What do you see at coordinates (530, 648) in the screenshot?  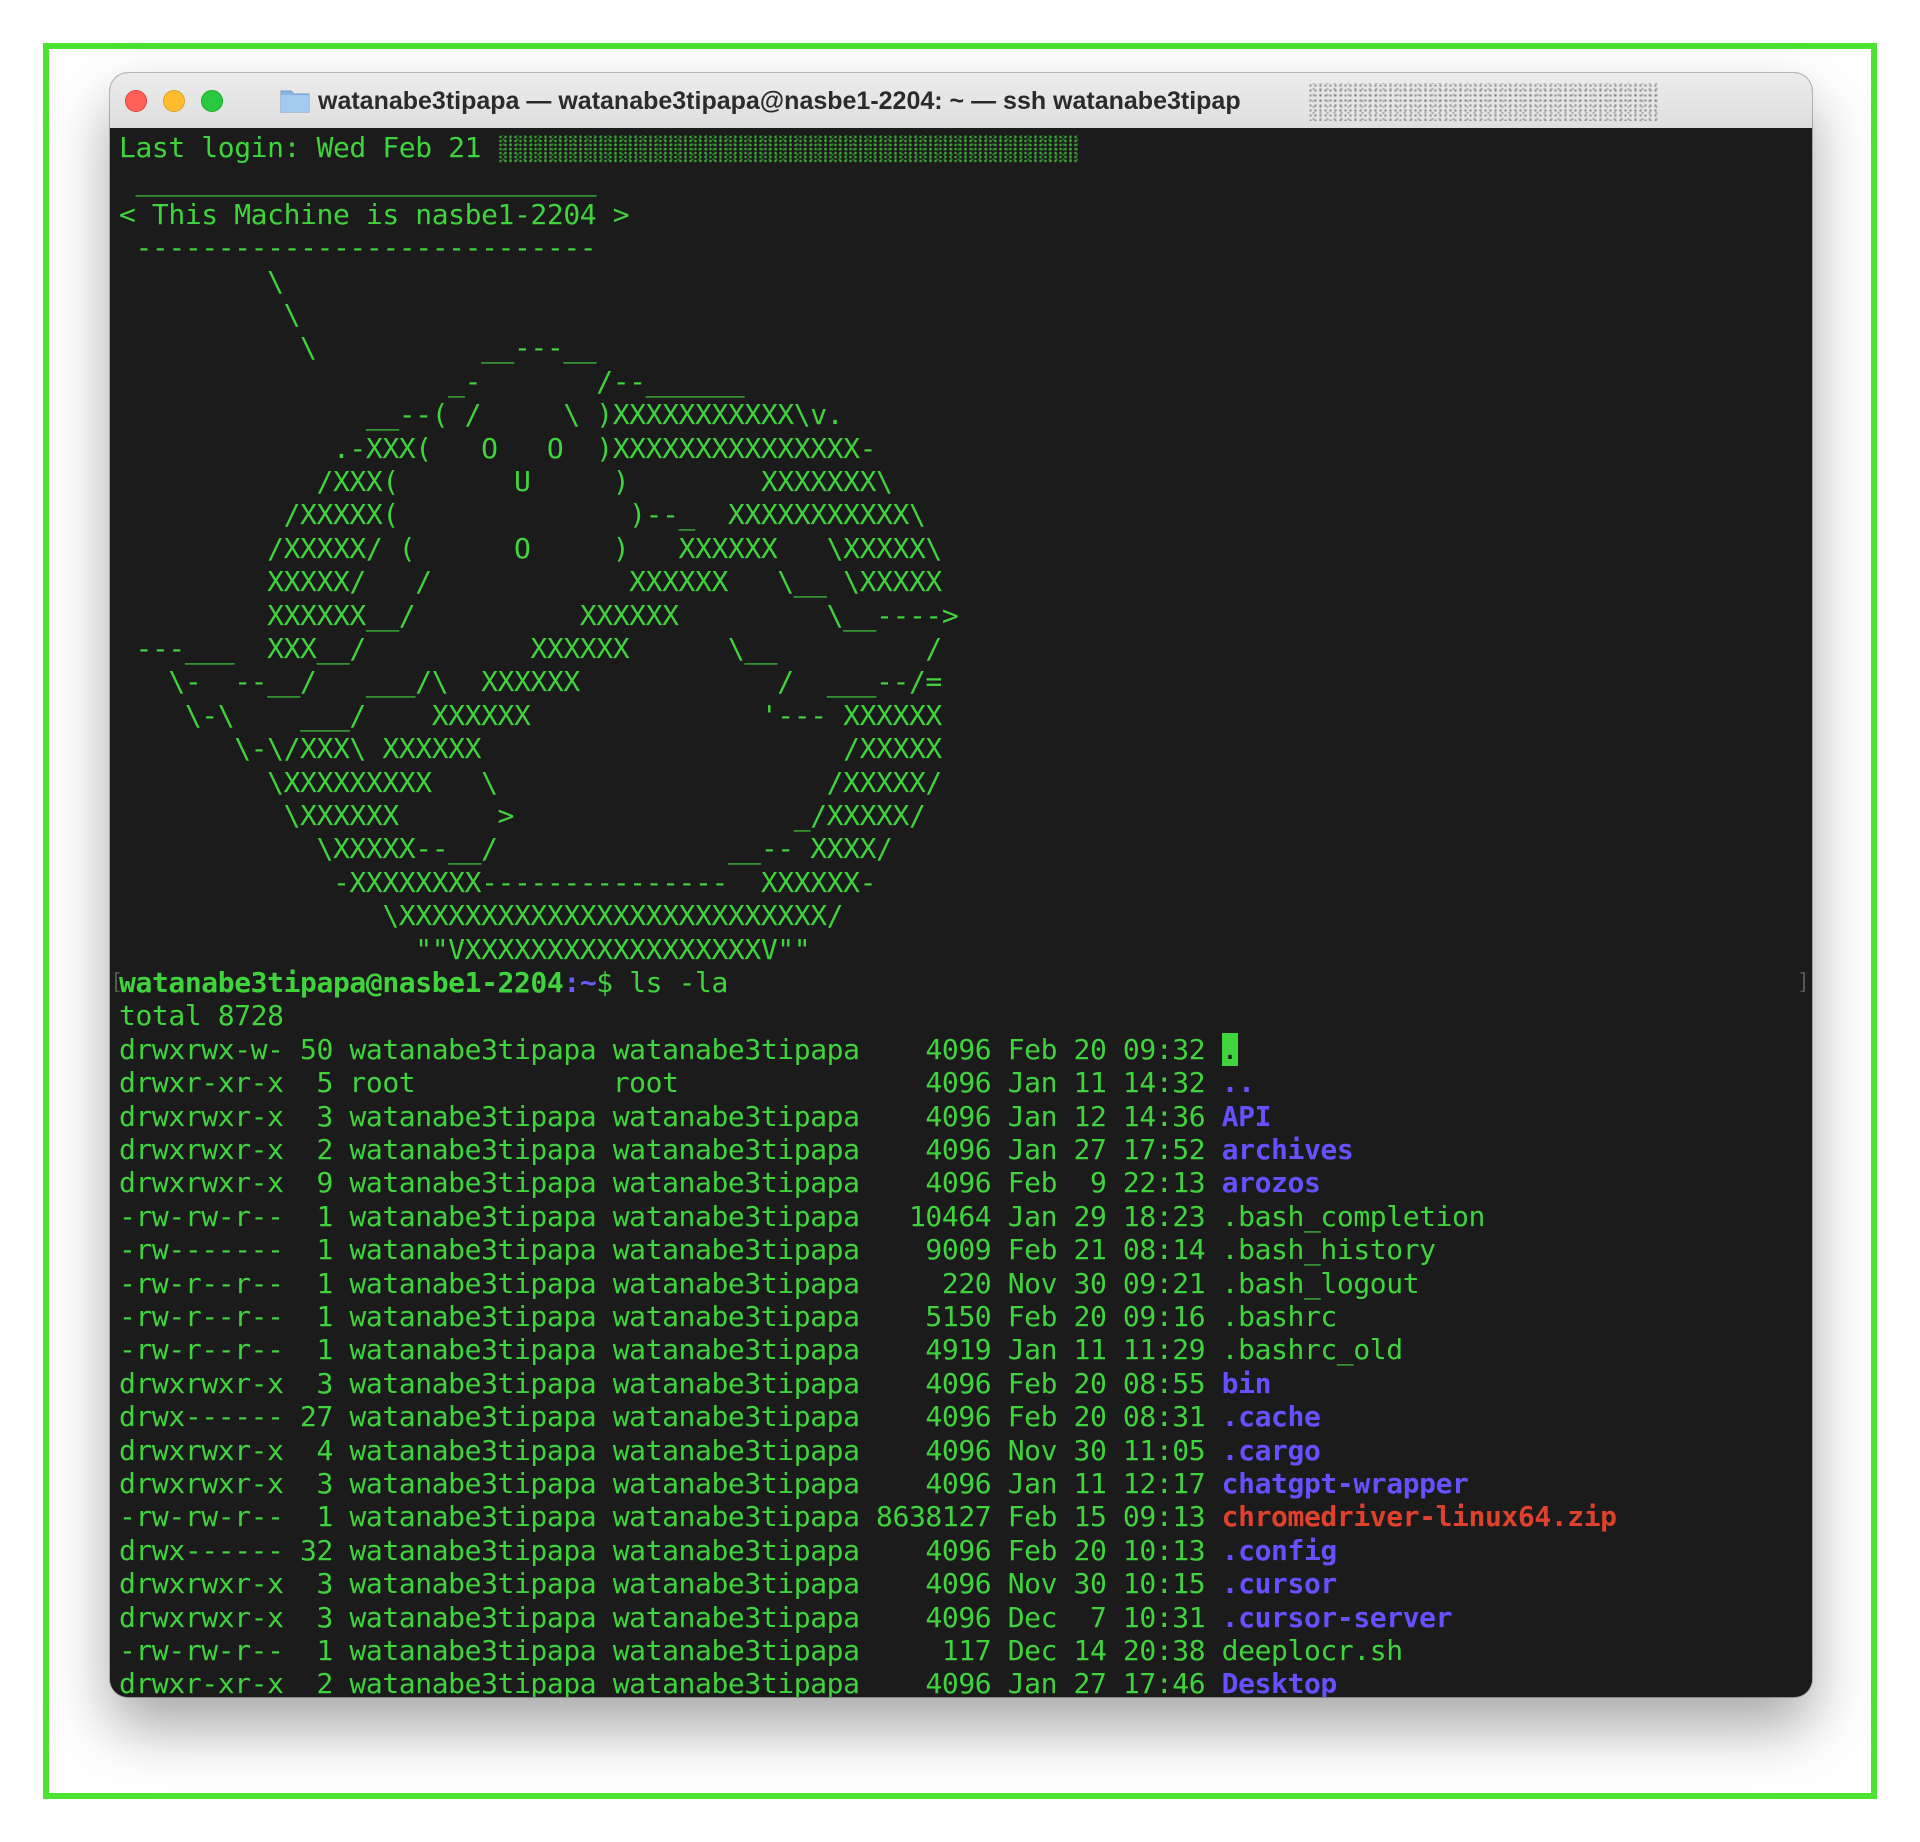 I see `ascii-banner-line: ---___ XXX__/ XXXXXX \__ /` at bounding box center [530, 648].